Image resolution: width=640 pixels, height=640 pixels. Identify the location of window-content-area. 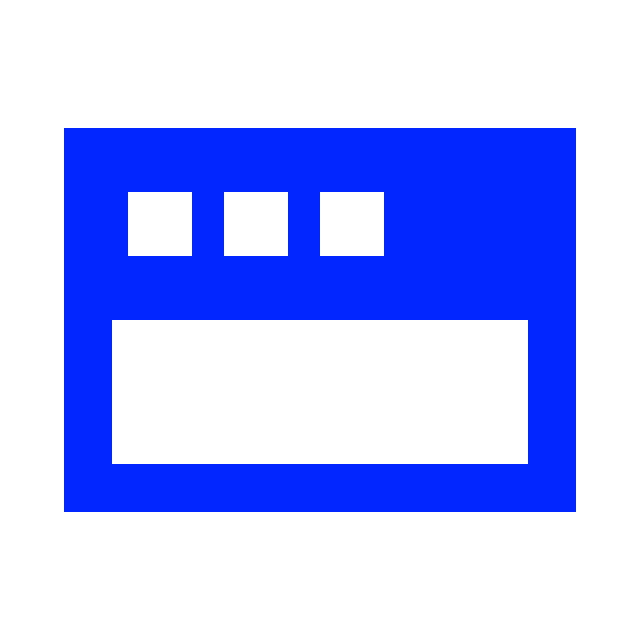
(320, 392).